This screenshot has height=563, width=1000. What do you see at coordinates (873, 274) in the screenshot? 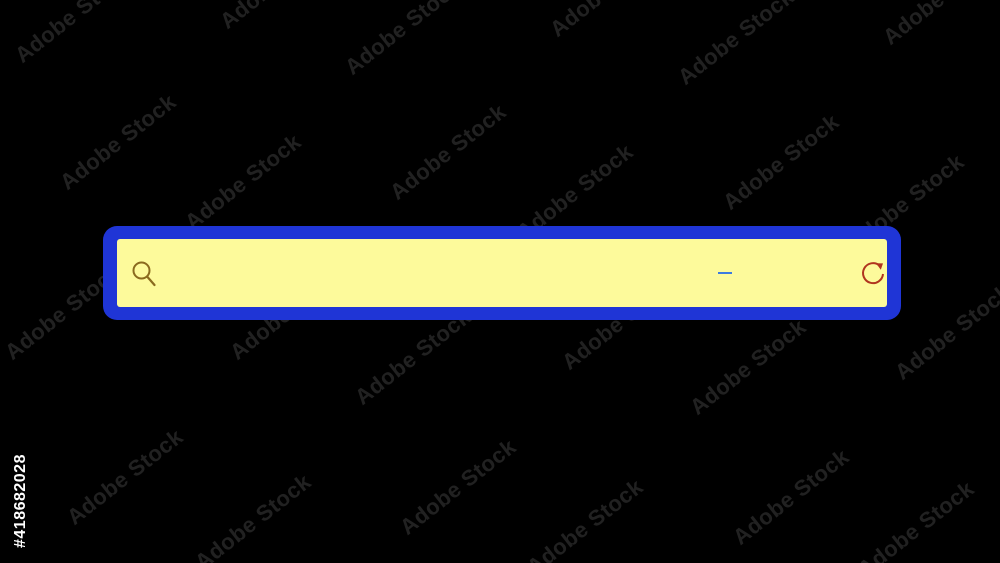
I see `refresh-icon` at bounding box center [873, 274].